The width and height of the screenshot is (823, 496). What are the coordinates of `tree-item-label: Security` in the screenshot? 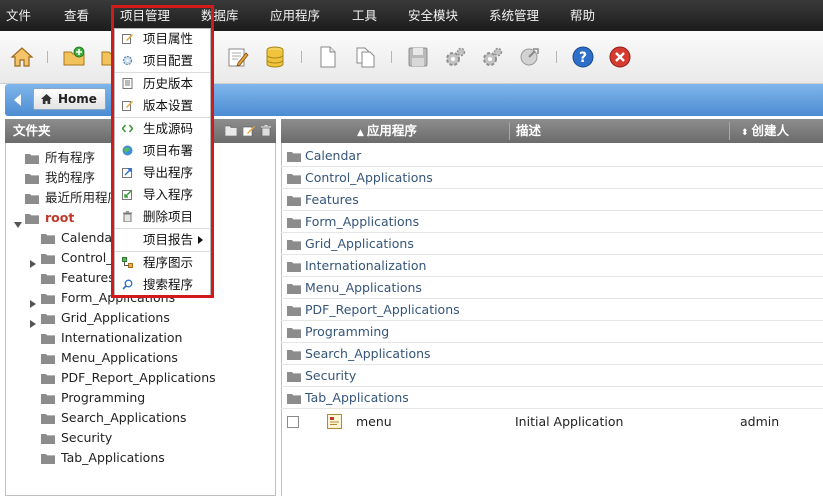 It's located at (87, 437).